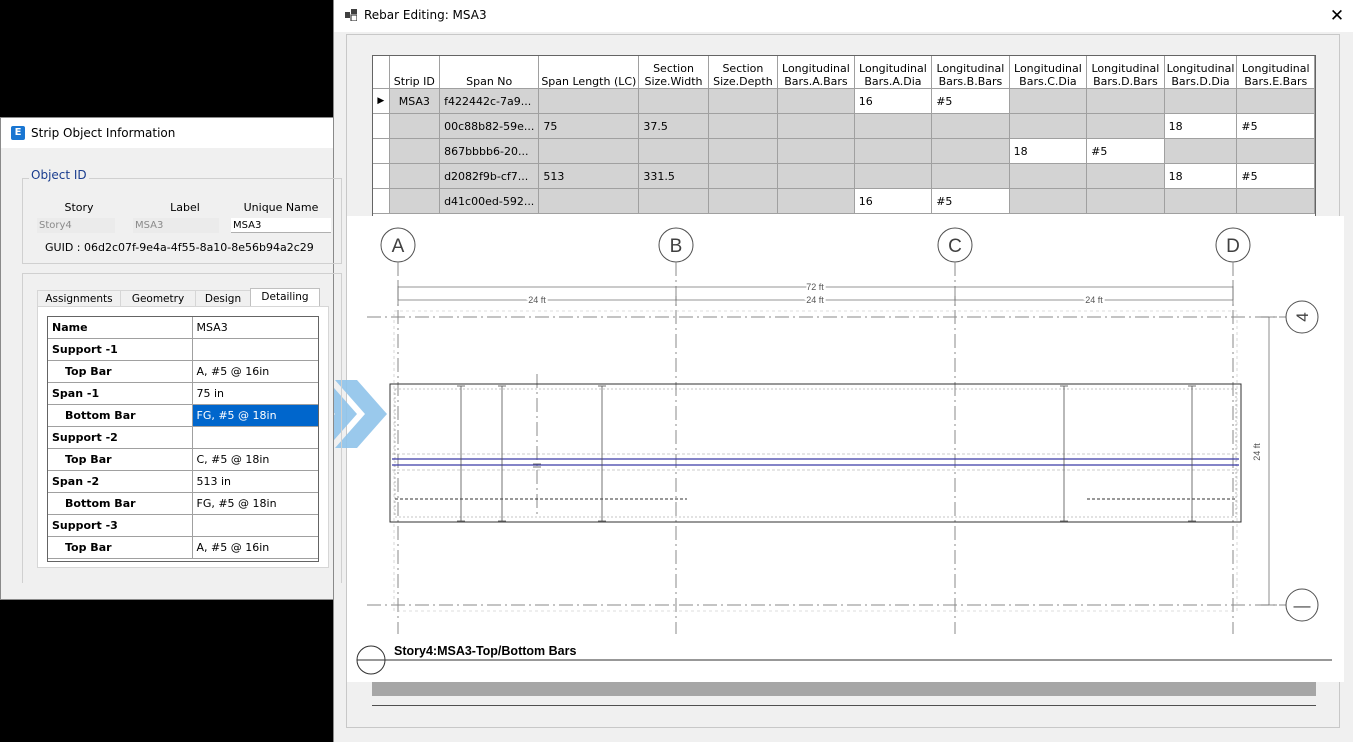 The image size is (1353, 742). I want to click on unique-name-field: MSA3, so click(281, 225).